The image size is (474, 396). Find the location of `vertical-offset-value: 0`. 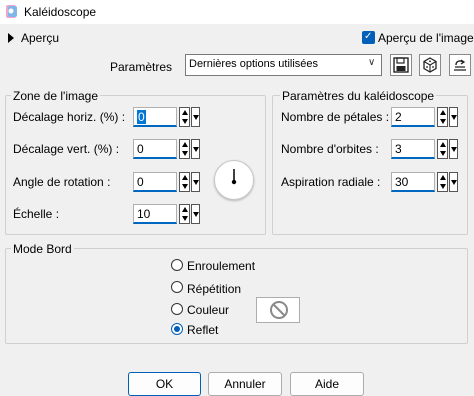

vertical-offset-value: 0 is located at coordinates (140, 149).